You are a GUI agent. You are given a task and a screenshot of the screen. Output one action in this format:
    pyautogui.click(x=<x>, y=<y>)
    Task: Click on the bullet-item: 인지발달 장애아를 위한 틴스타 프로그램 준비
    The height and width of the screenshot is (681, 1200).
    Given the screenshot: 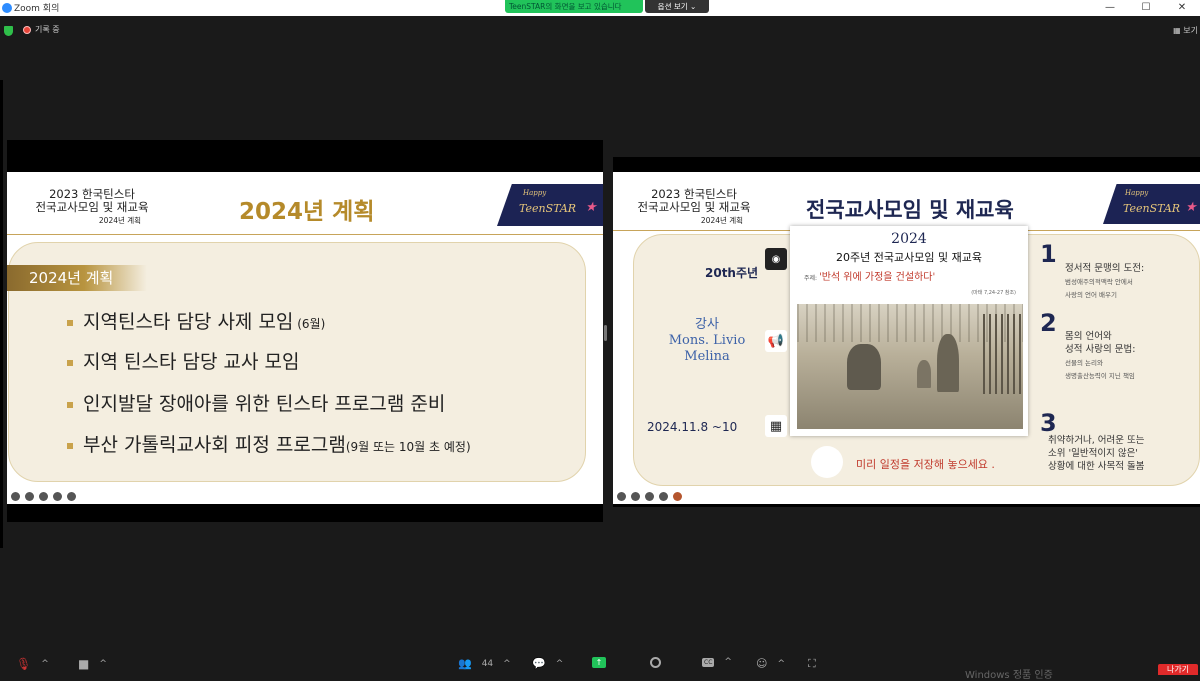 What is the action you would take?
    pyautogui.click(x=256, y=402)
    